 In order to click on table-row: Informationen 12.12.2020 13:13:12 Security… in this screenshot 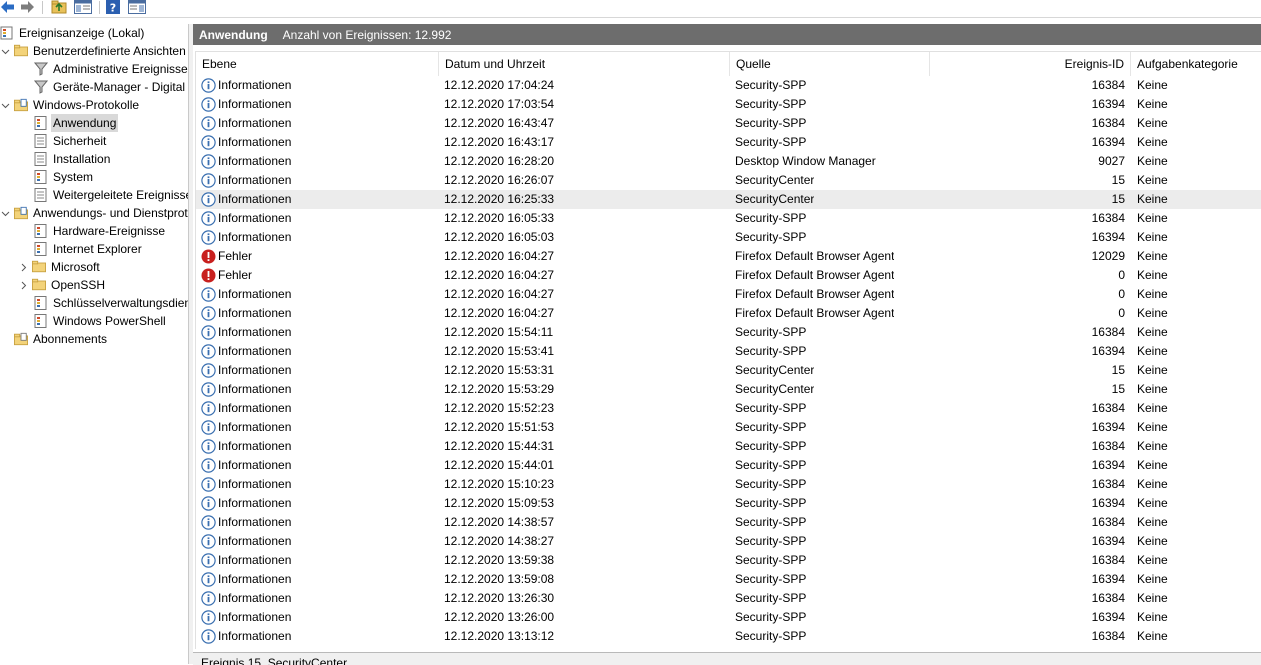, I will do `click(728, 636)`.